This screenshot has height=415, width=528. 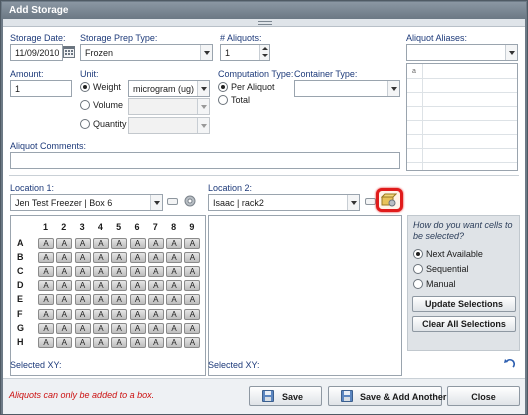 What do you see at coordinates (85, 105) in the screenshot?
I see `unit-volume-radio` at bounding box center [85, 105].